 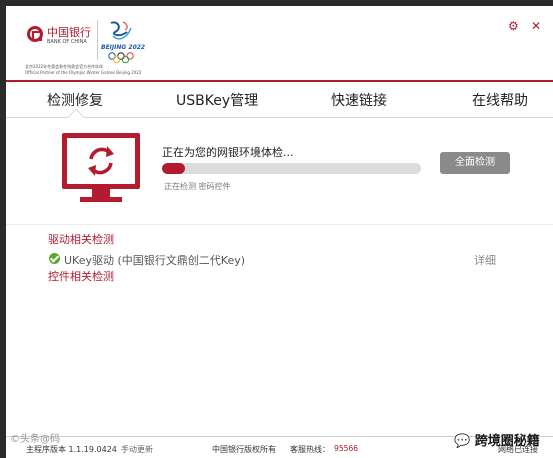 I want to click on settings-icon: ⚙, so click(x=513, y=26).